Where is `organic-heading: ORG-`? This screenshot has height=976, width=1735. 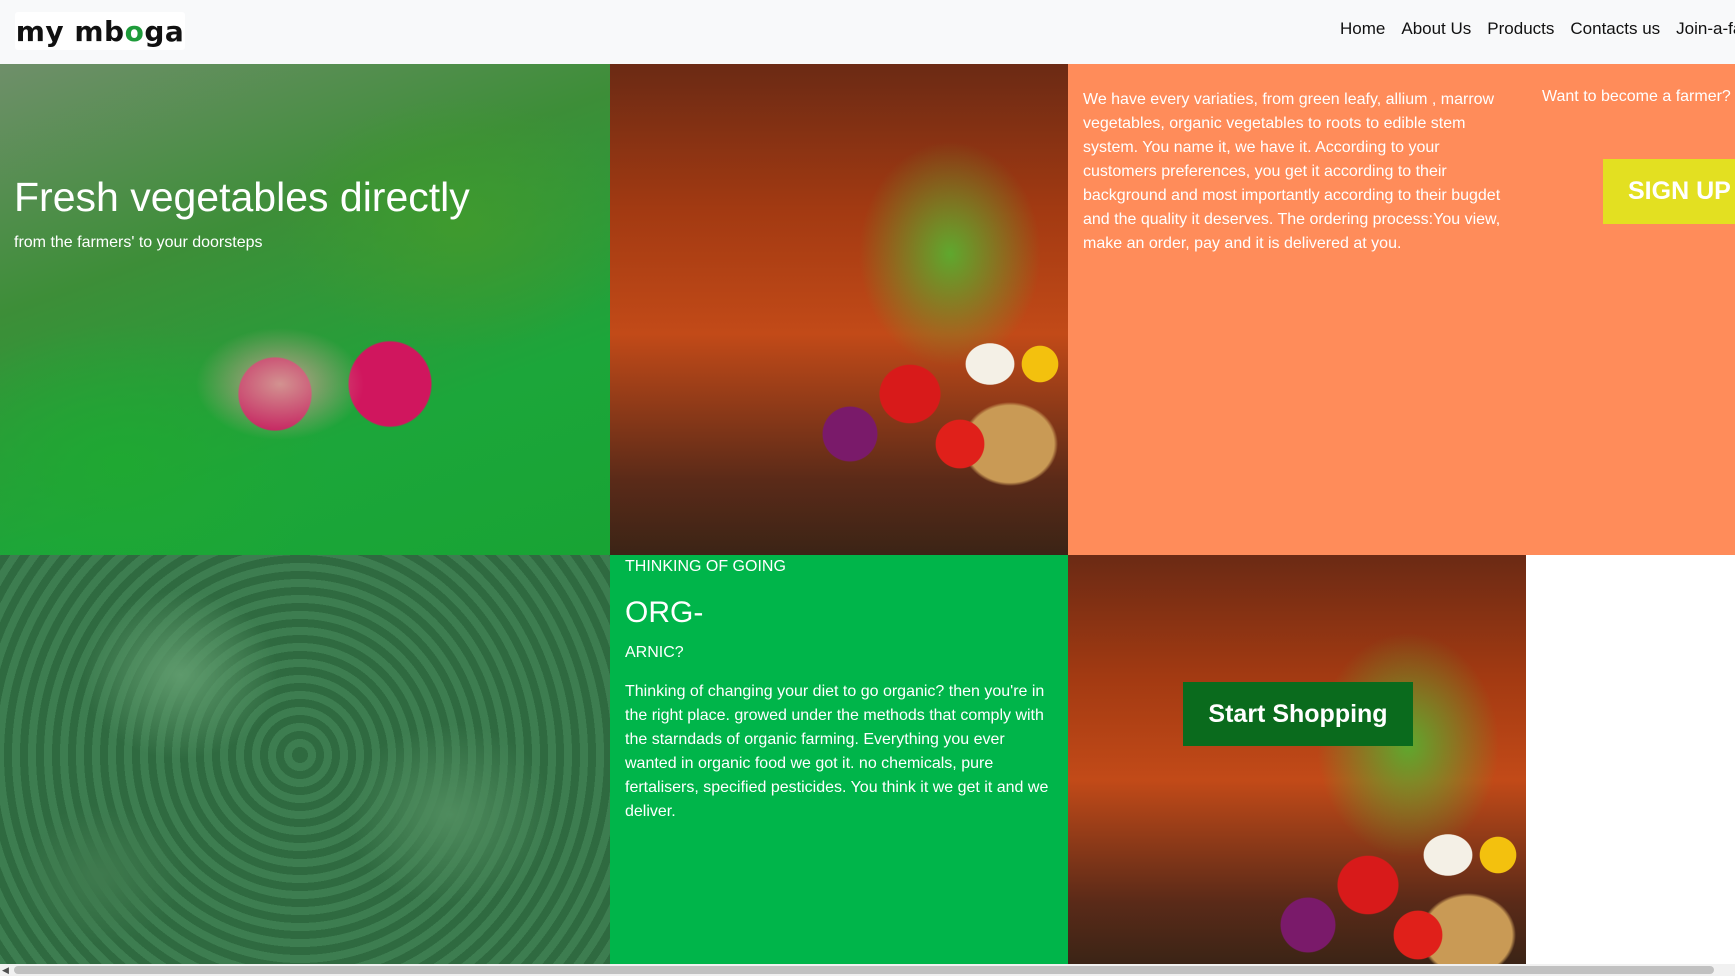 organic-heading: ORG- is located at coordinates (664, 612).